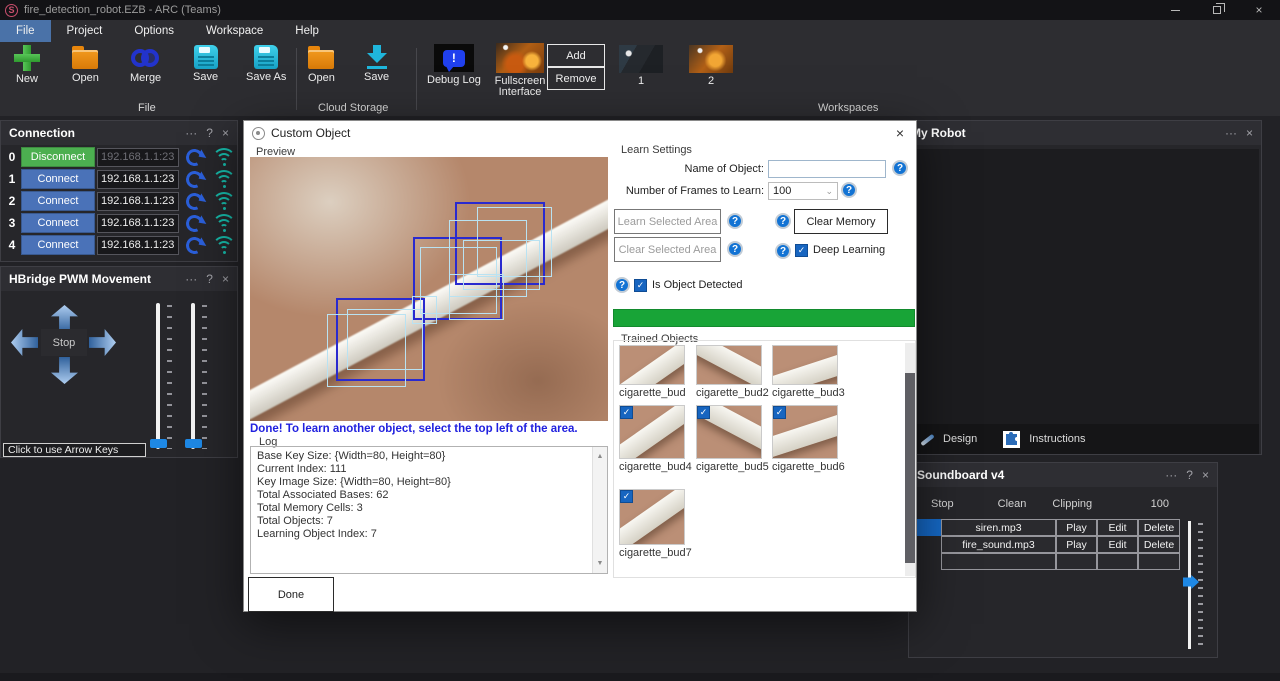 Image resolution: width=1280 pixels, height=681 pixels. I want to click on left-pwm-slider, so click(158, 376).